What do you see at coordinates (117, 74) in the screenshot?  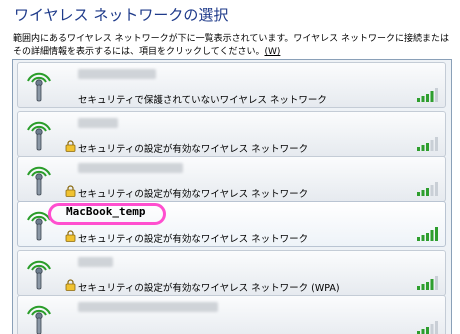 I see `network-name: xxxxxxxxxx` at bounding box center [117, 74].